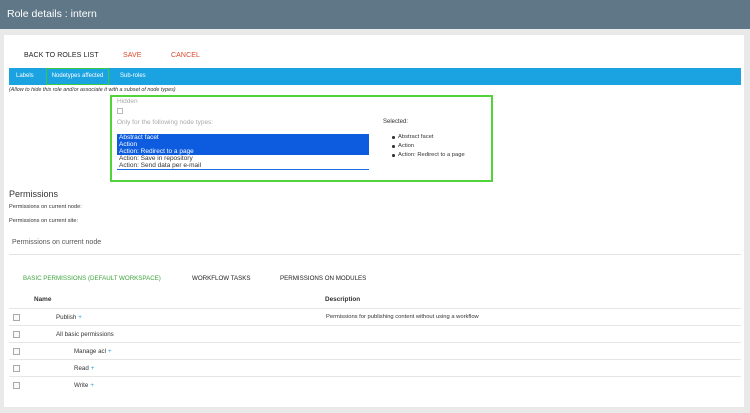  Describe the element at coordinates (396, 122) in the screenshot. I see `selected-label: Selected:` at that location.